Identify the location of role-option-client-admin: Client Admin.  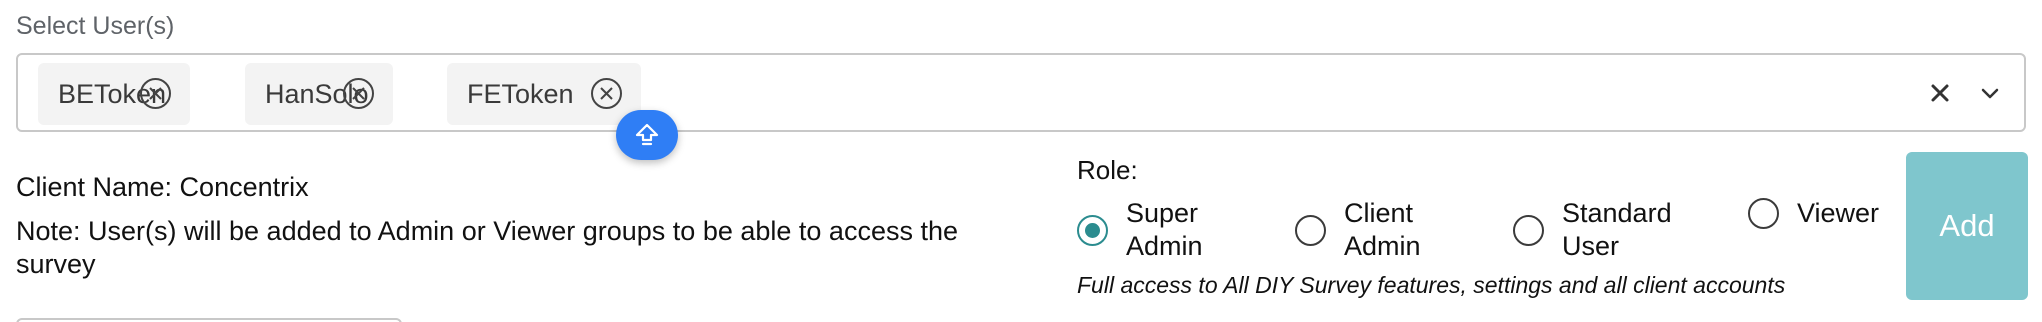
(1374, 230).